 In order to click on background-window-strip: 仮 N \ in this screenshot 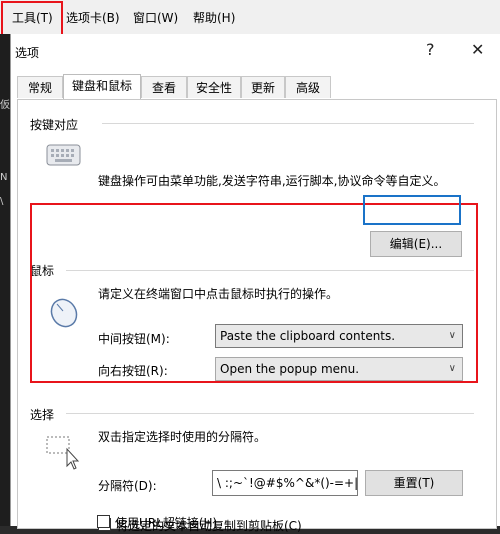, I will do `click(5, 280)`.